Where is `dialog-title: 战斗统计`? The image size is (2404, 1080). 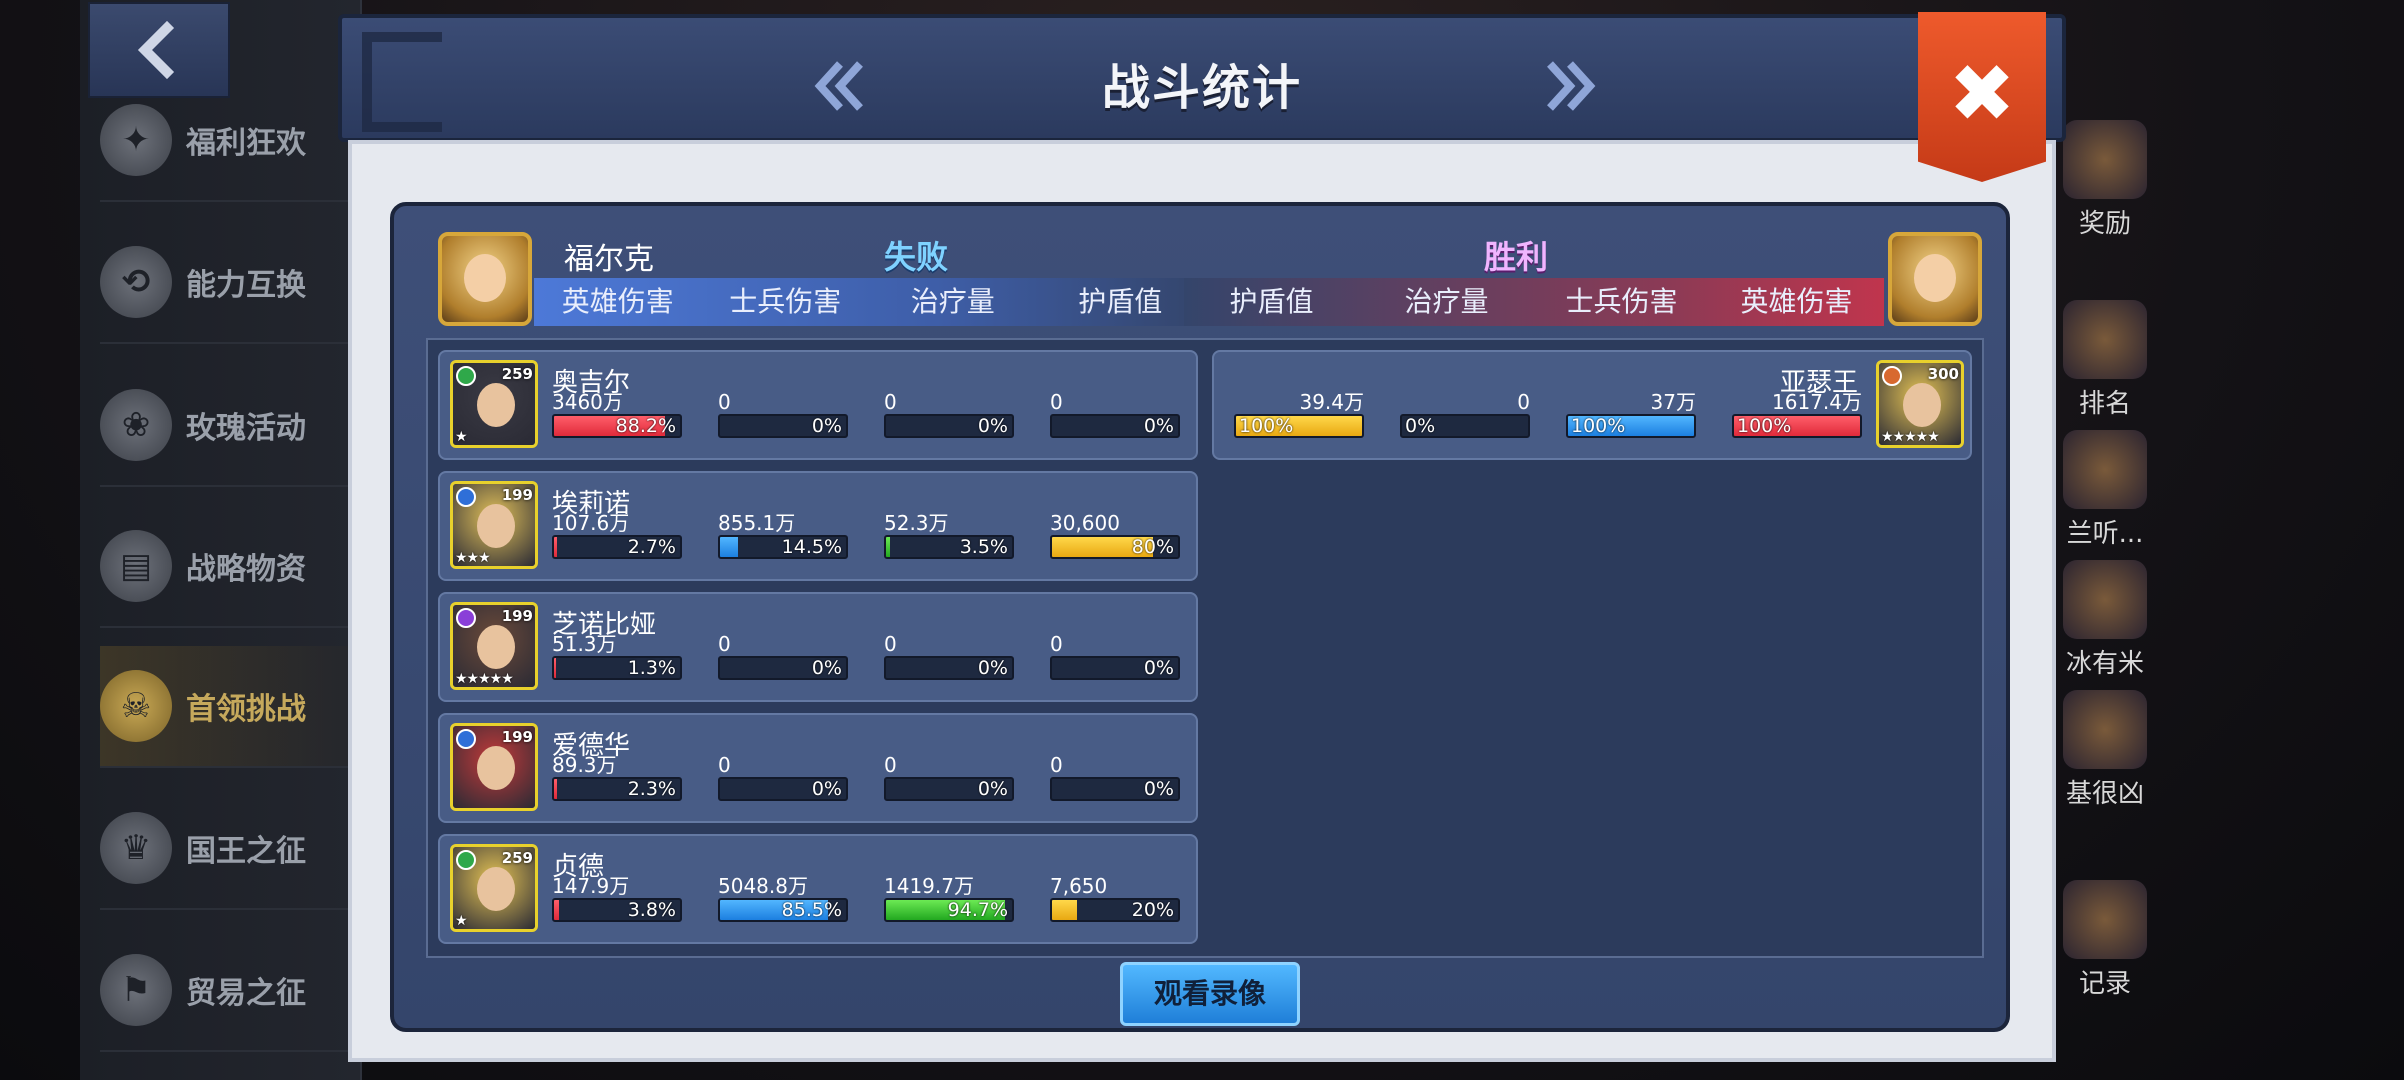 dialog-title: 战斗统计 is located at coordinates (1201, 88).